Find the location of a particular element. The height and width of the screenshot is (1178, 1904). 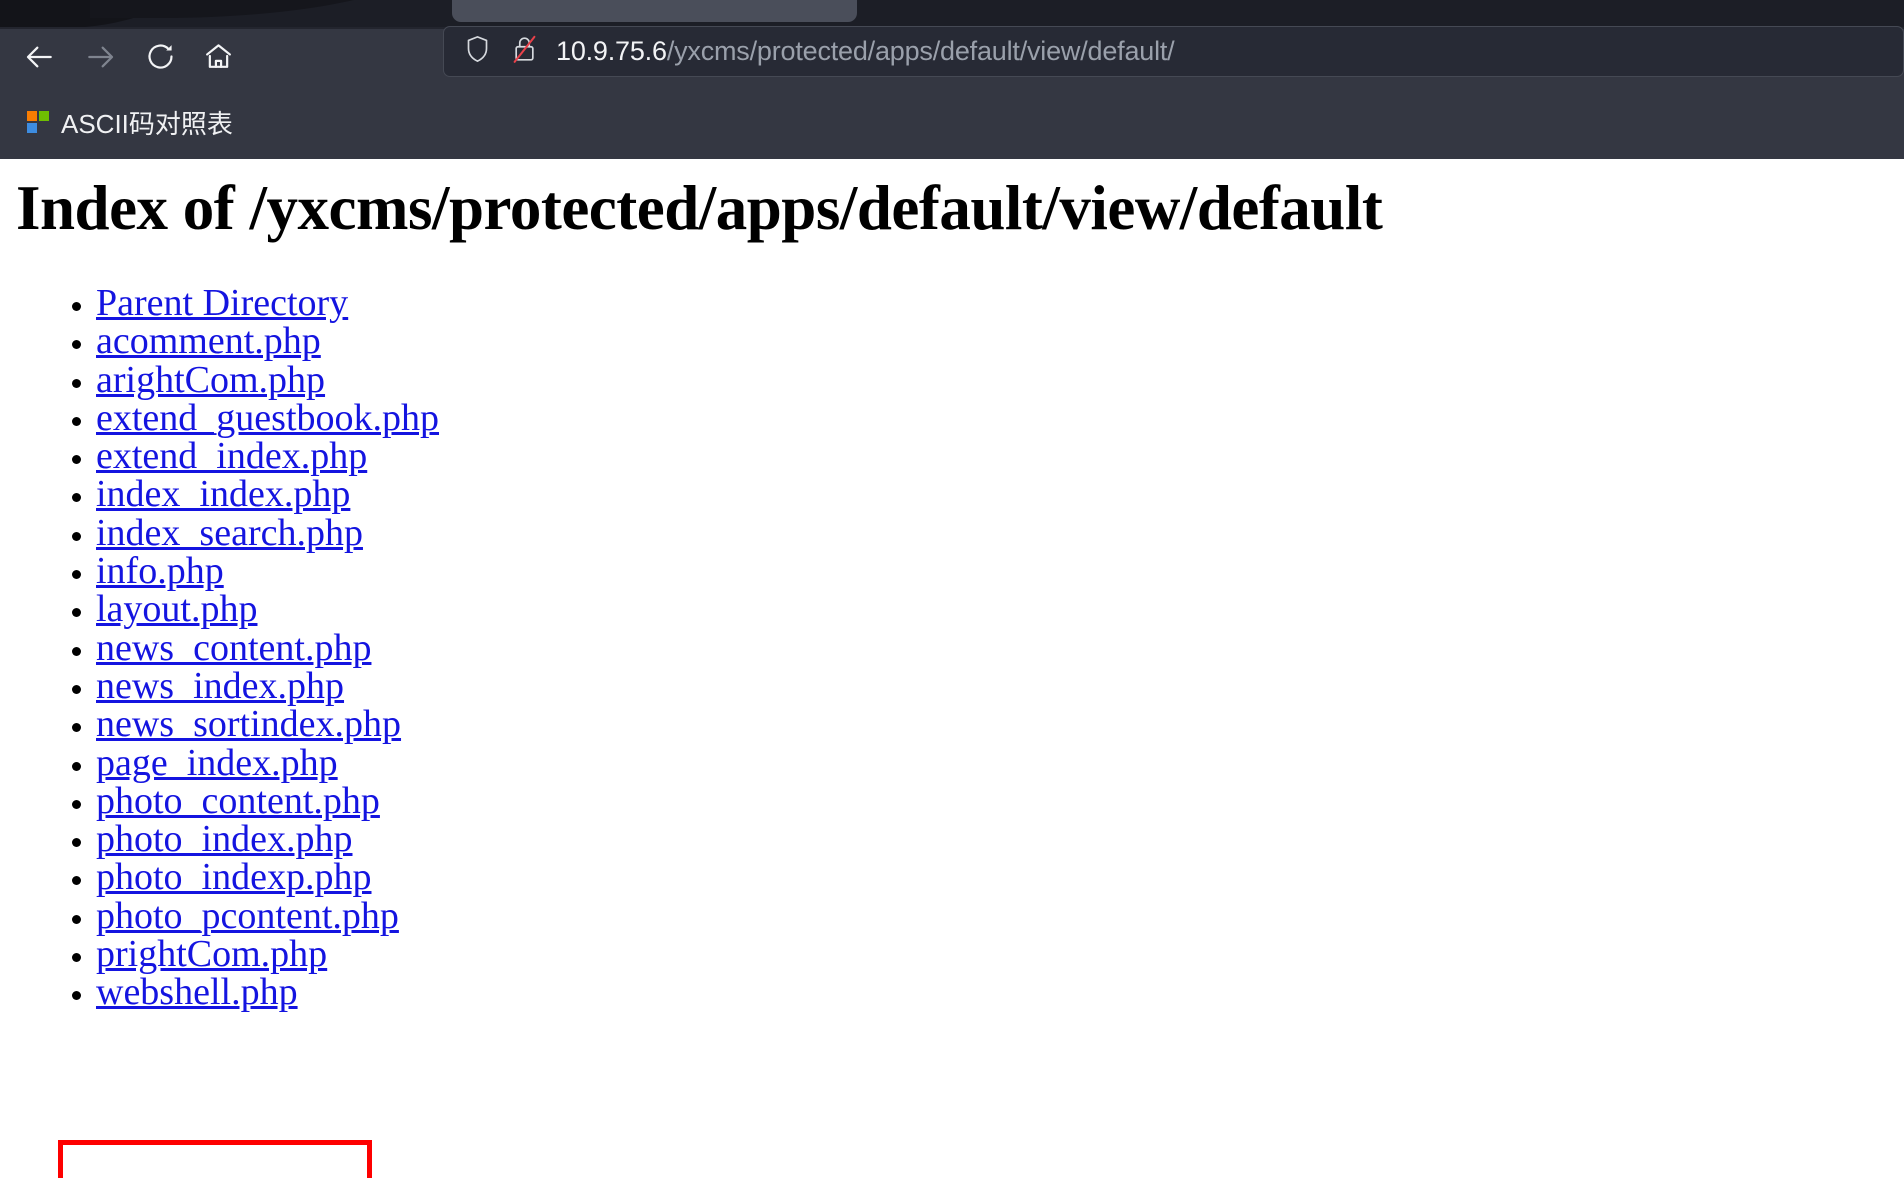

directory-link: photo_content.php is located at coordinates (238, 801).